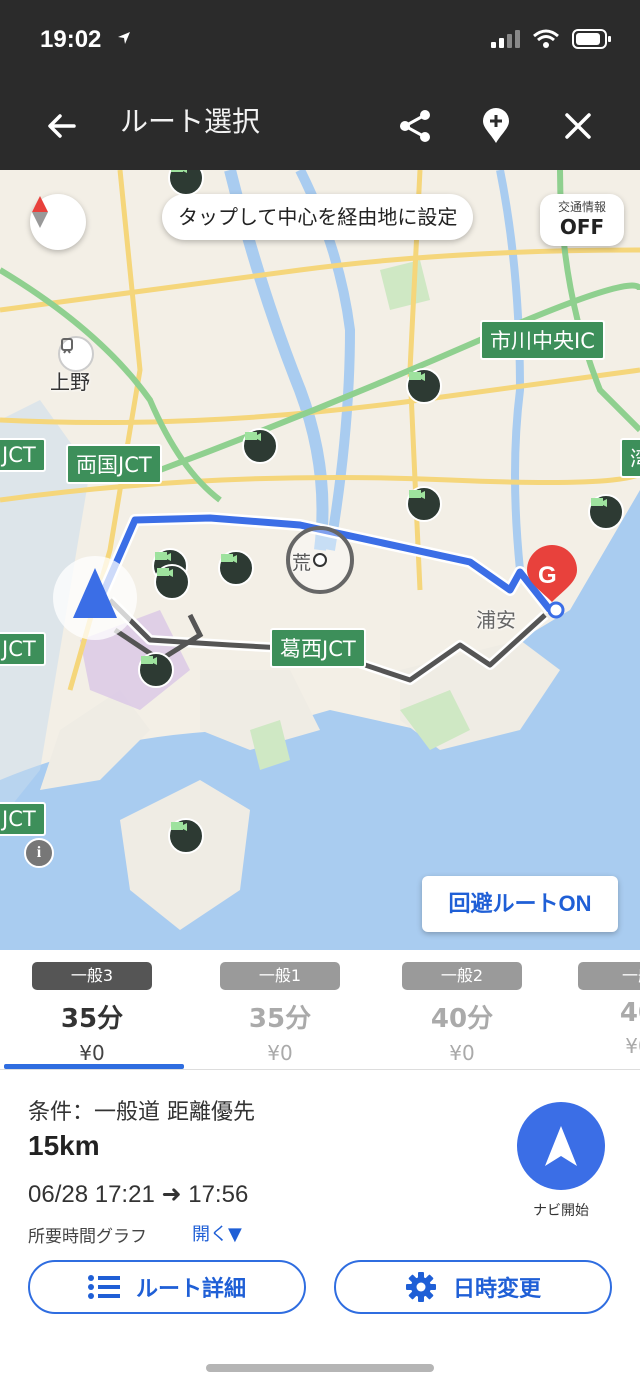 The width and height of the screenshot is (640, 1385). I want to click on route-detail-button: ルート詳細, so click(167, 1287).